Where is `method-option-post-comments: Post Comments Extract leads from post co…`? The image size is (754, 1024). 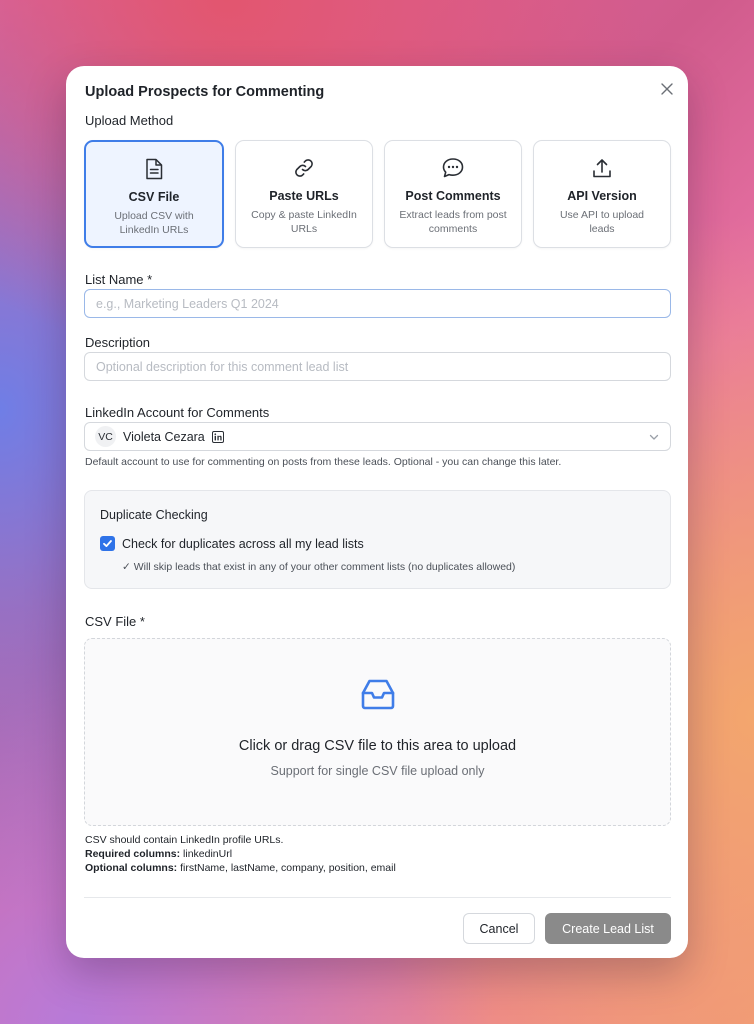 method-option-post-comments: Post Comments Extract leads from post co… is located at coordinates (453, 194).